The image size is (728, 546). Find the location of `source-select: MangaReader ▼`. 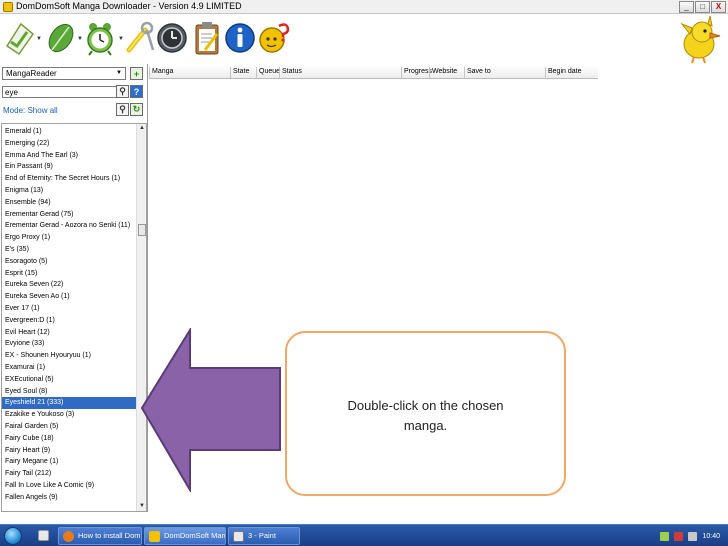

source-select: MangaReader ▼ is located at coordinates (64, 73).